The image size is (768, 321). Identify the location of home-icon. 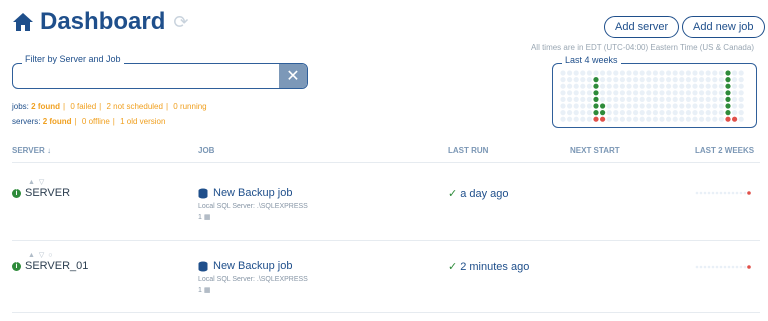
(23, 22).